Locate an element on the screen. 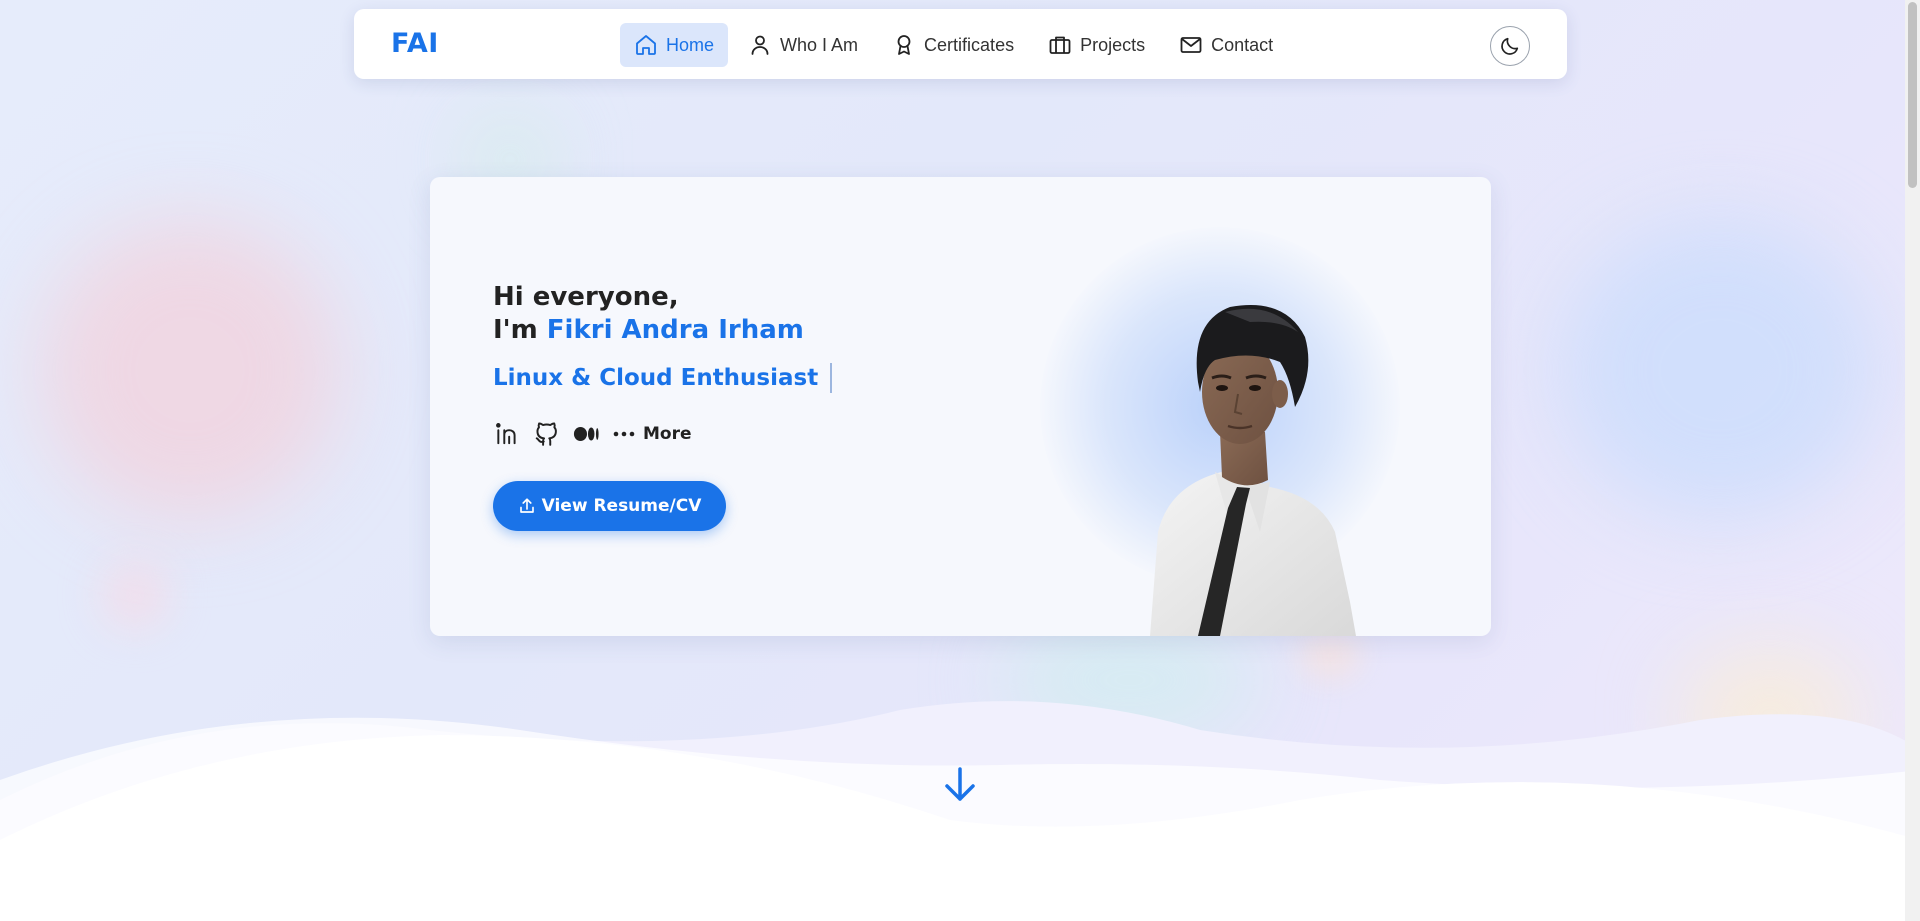 This screenshot has height=921, width=1920. hero-name: Fikri Andra Irham is located at coordinates (675, 330).